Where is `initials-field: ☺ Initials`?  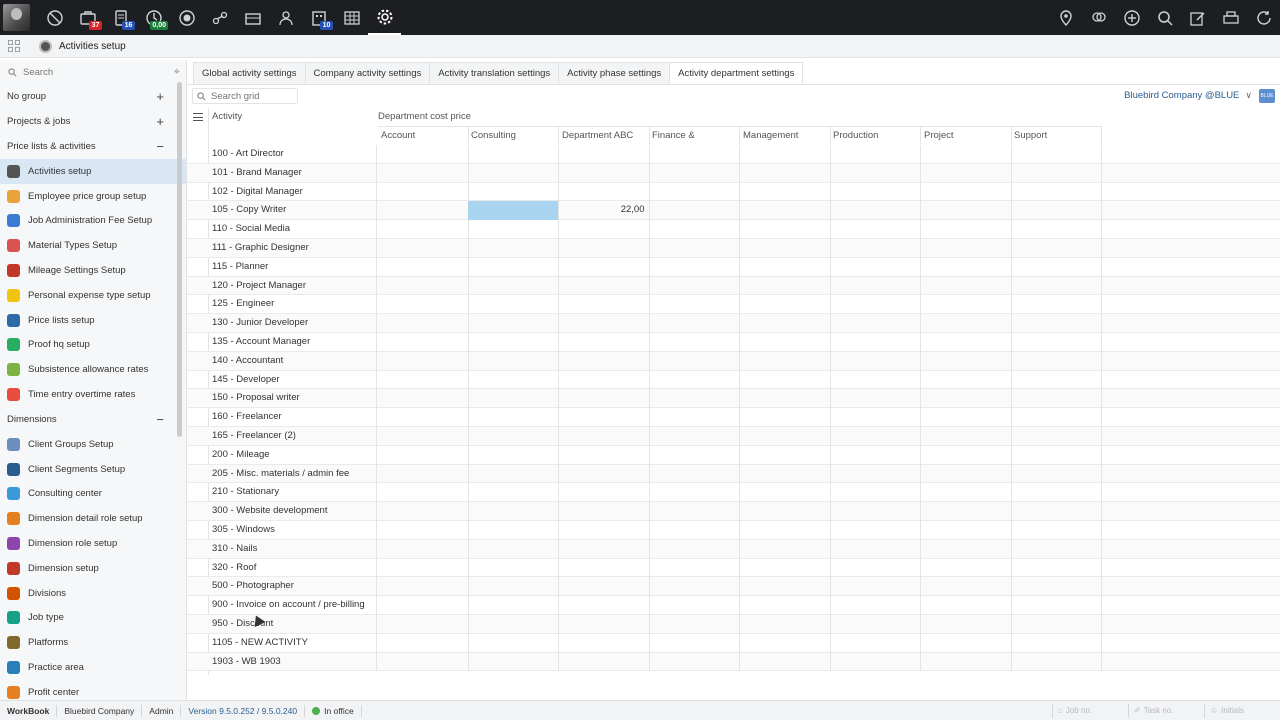
initials-field: ☺ Initials is located at coordinates (1242, 710).